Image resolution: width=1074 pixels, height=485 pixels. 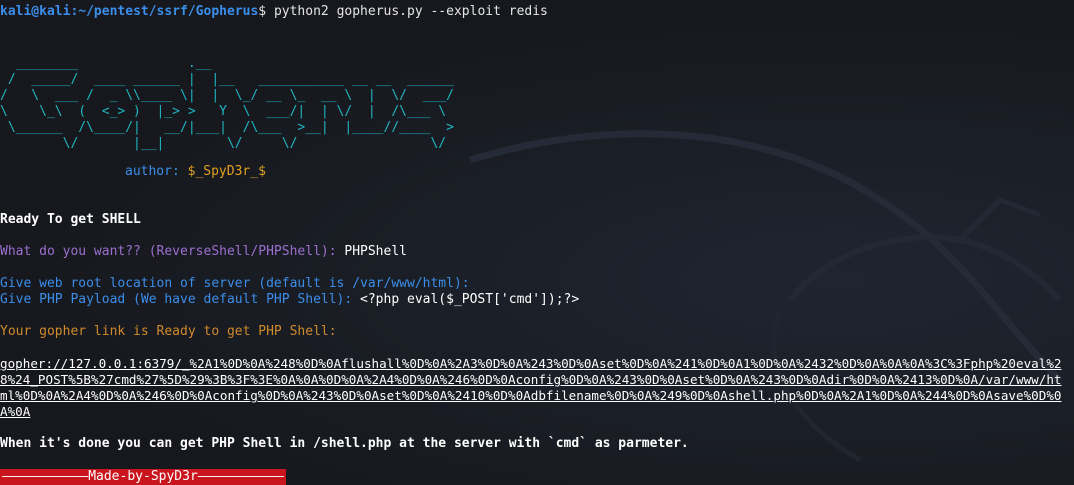 What do you see at coordinates (70, 219) in the screenshot?
I see `ready-shell-heading: Ready To get SHELL` at bounding box center [70, 219].